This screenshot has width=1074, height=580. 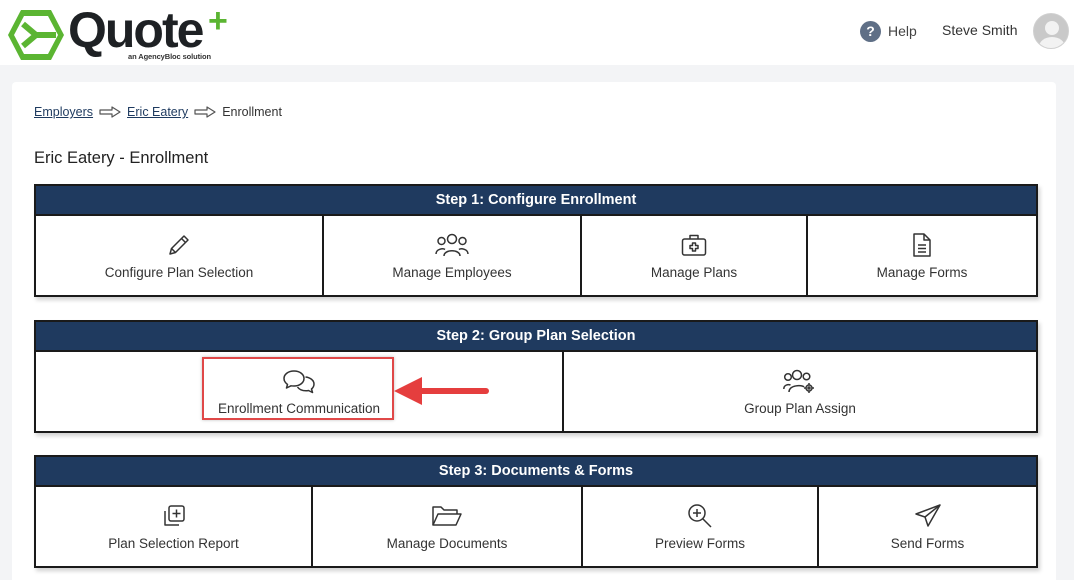 I want to click on quote-plus-logo: Quote + an AgencyBloc solution, so click(x=126, y=33).